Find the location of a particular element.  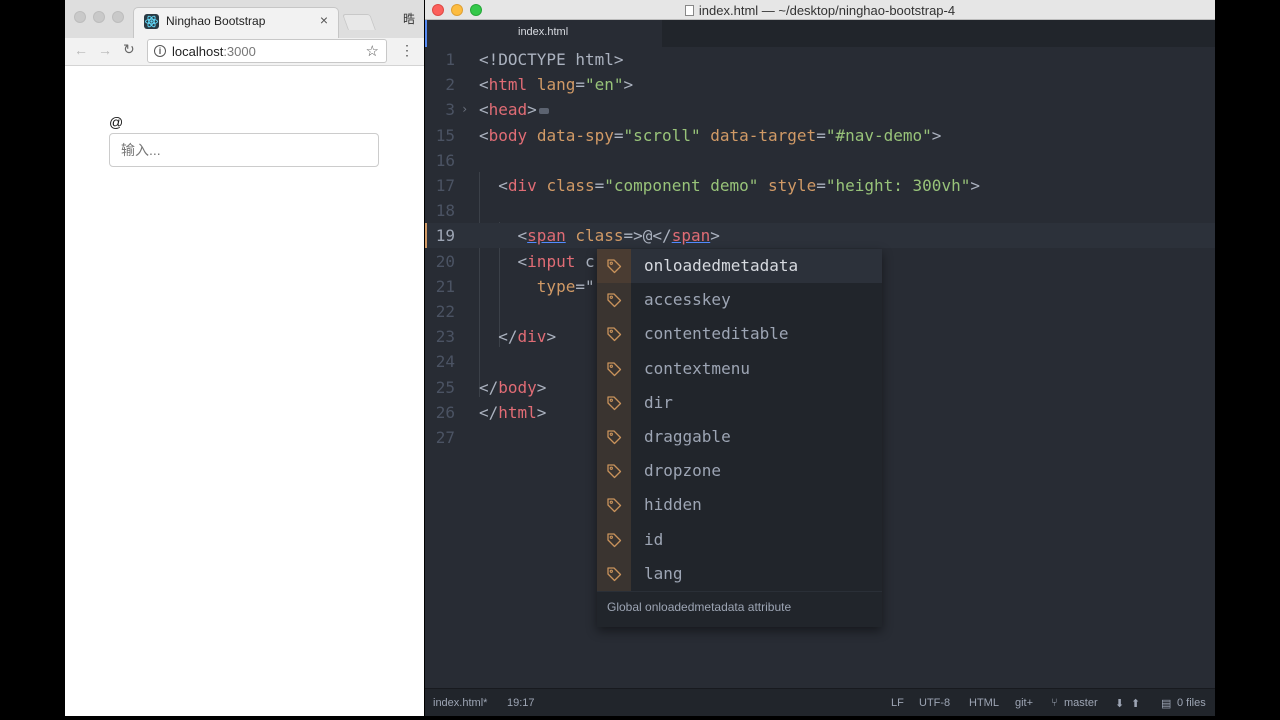

code-line: 2 <html lang="en"> is located at coordinates (820, 84).